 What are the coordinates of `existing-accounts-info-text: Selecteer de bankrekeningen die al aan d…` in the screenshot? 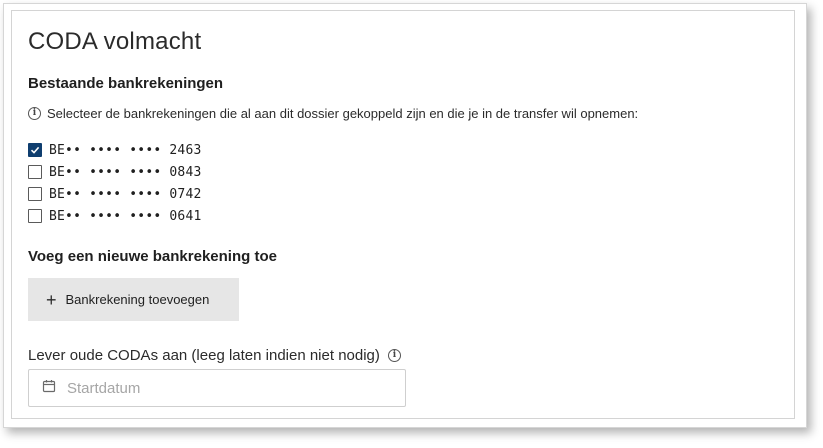 It's located at (343, 113).